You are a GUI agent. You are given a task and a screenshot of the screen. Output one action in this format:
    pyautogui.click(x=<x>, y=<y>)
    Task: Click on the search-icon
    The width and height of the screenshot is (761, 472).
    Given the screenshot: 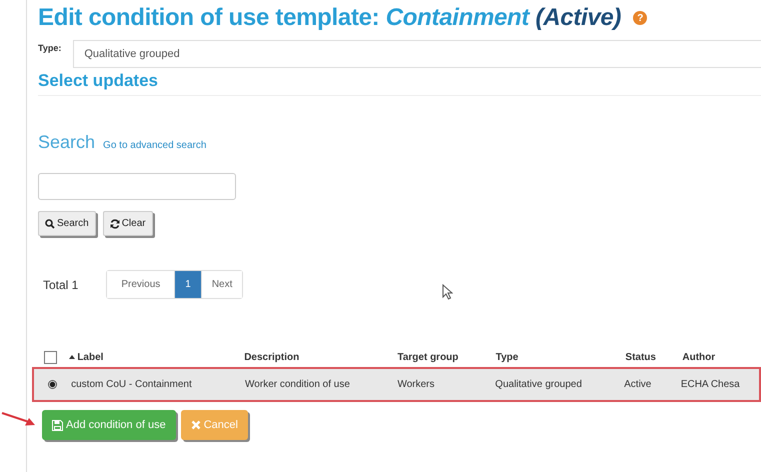 What is the action you would take?
    pyautogui.click(x=50, y=223)
    